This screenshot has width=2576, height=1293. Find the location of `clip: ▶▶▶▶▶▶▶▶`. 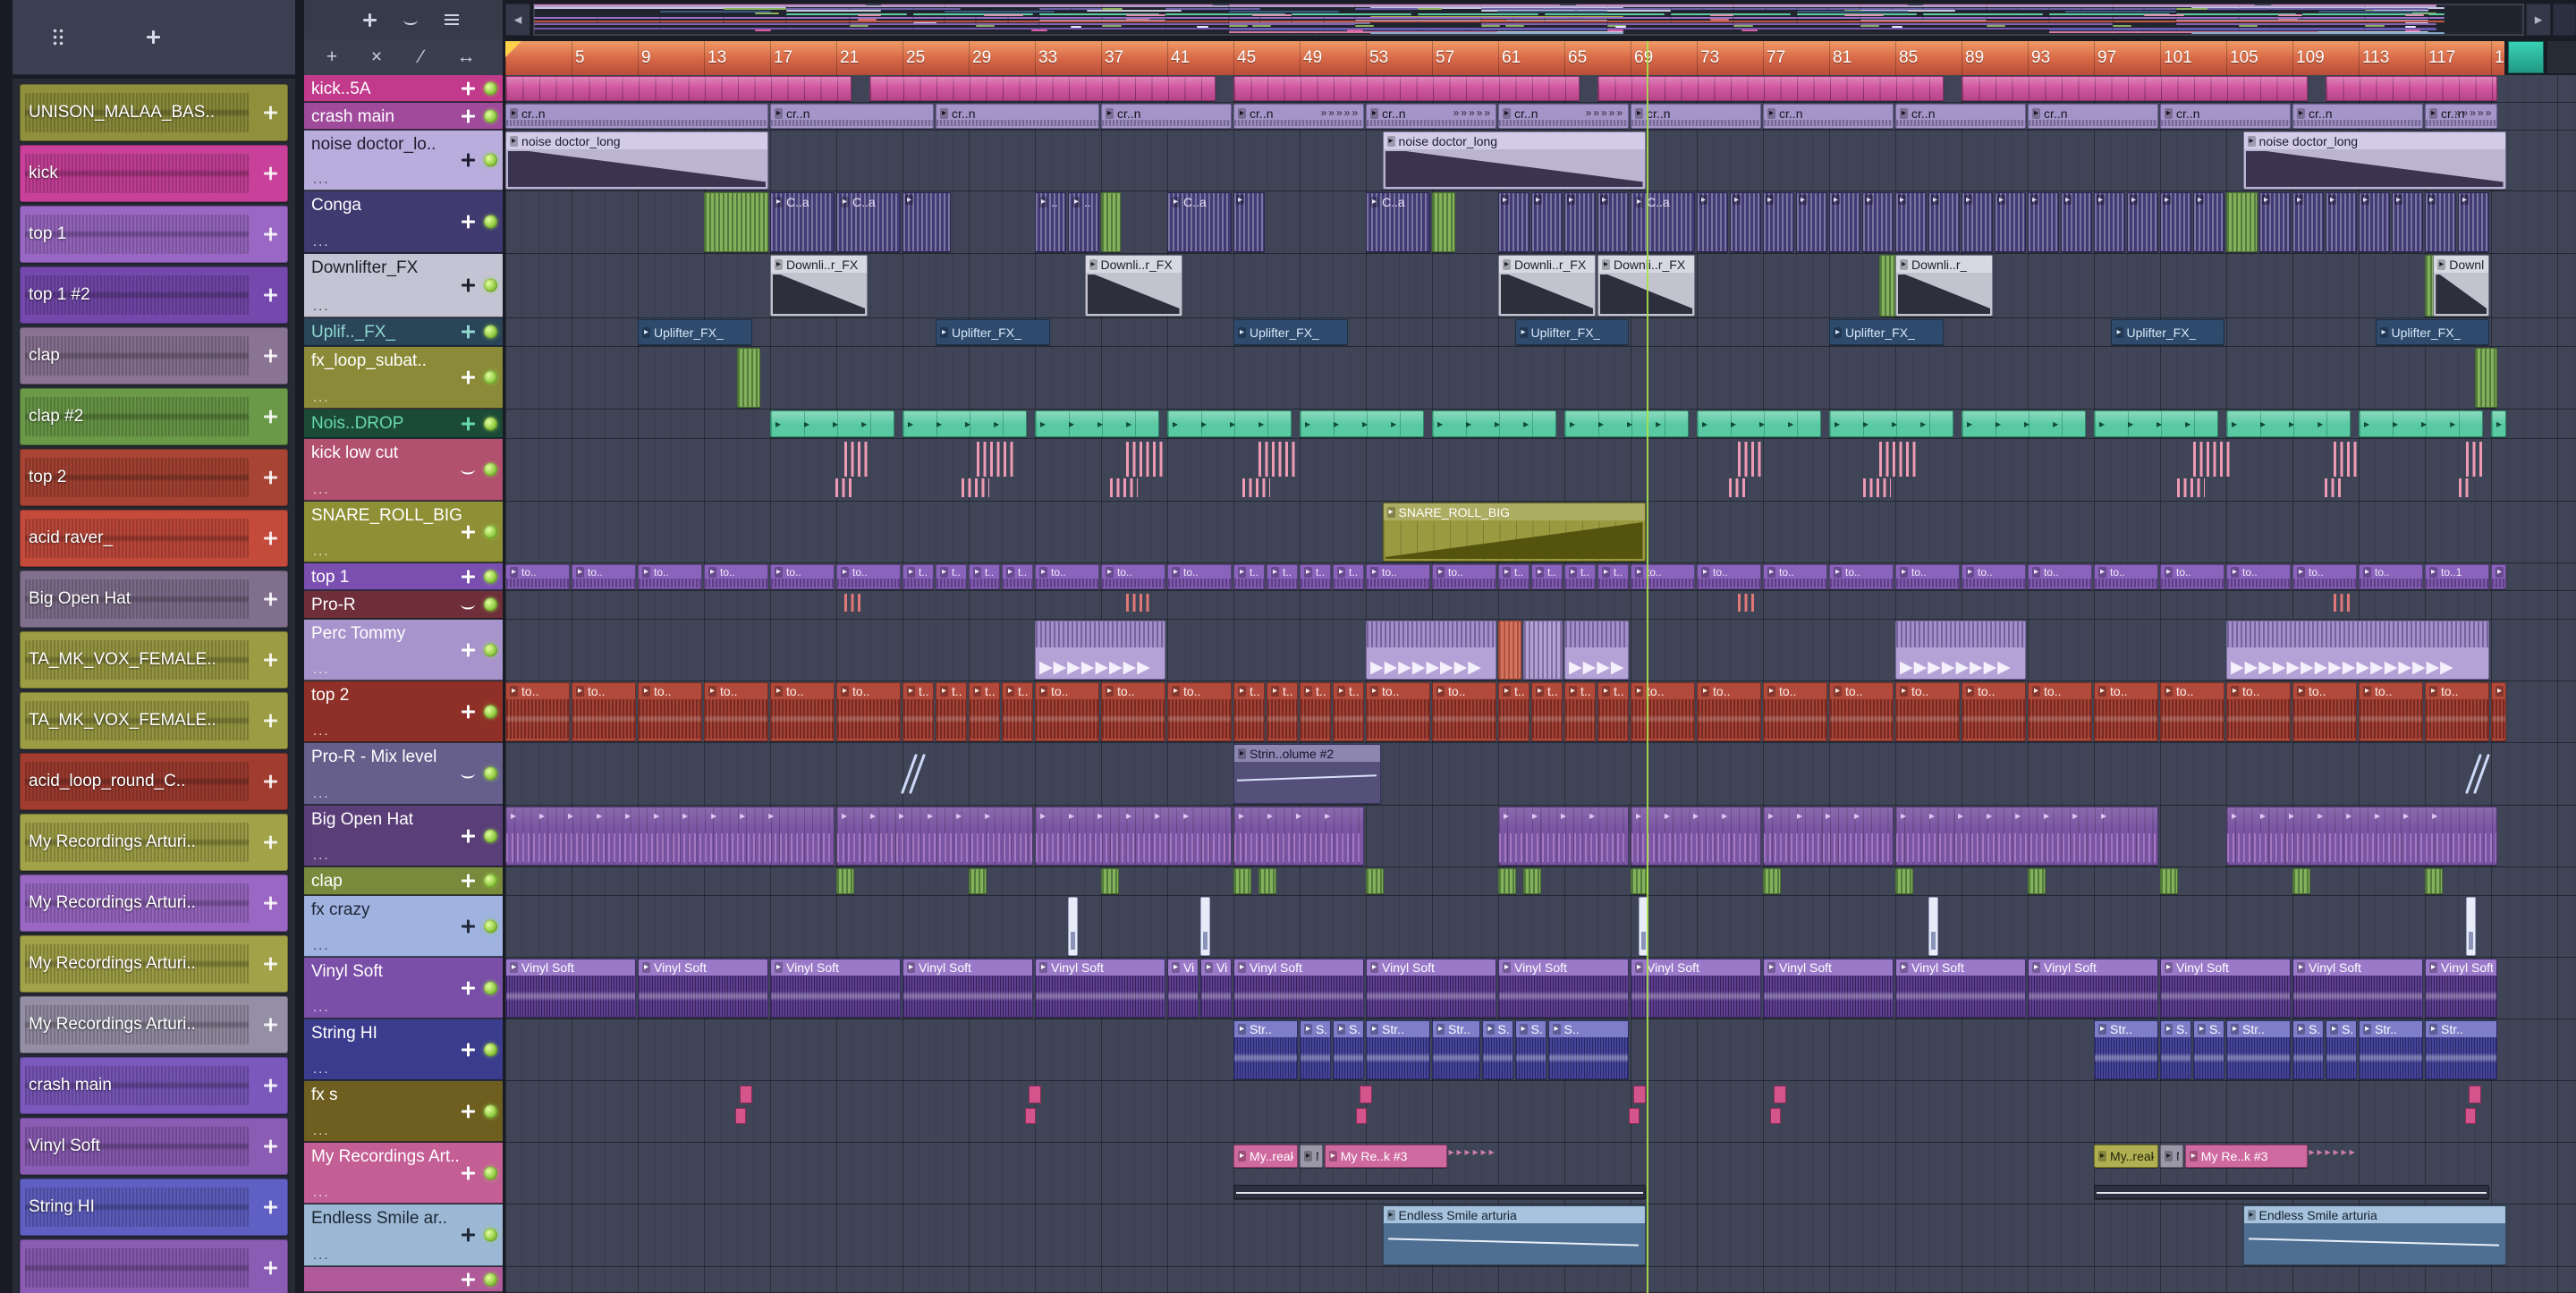

clip: ▶▶▶▶▶▶▶▶ is located at coordinates (1431, 651).